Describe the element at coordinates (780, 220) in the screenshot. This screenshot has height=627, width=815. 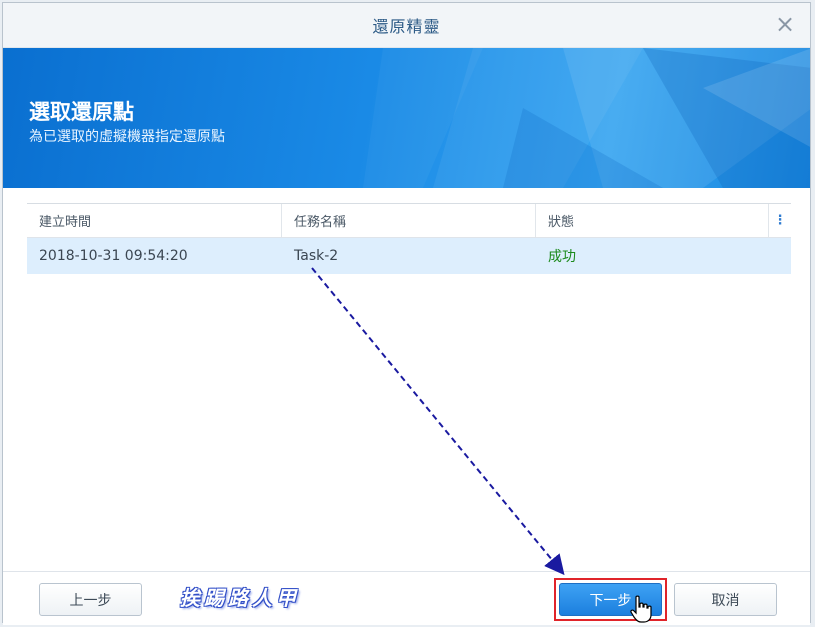
I see `column-menu-icon: ⋮` at that location.